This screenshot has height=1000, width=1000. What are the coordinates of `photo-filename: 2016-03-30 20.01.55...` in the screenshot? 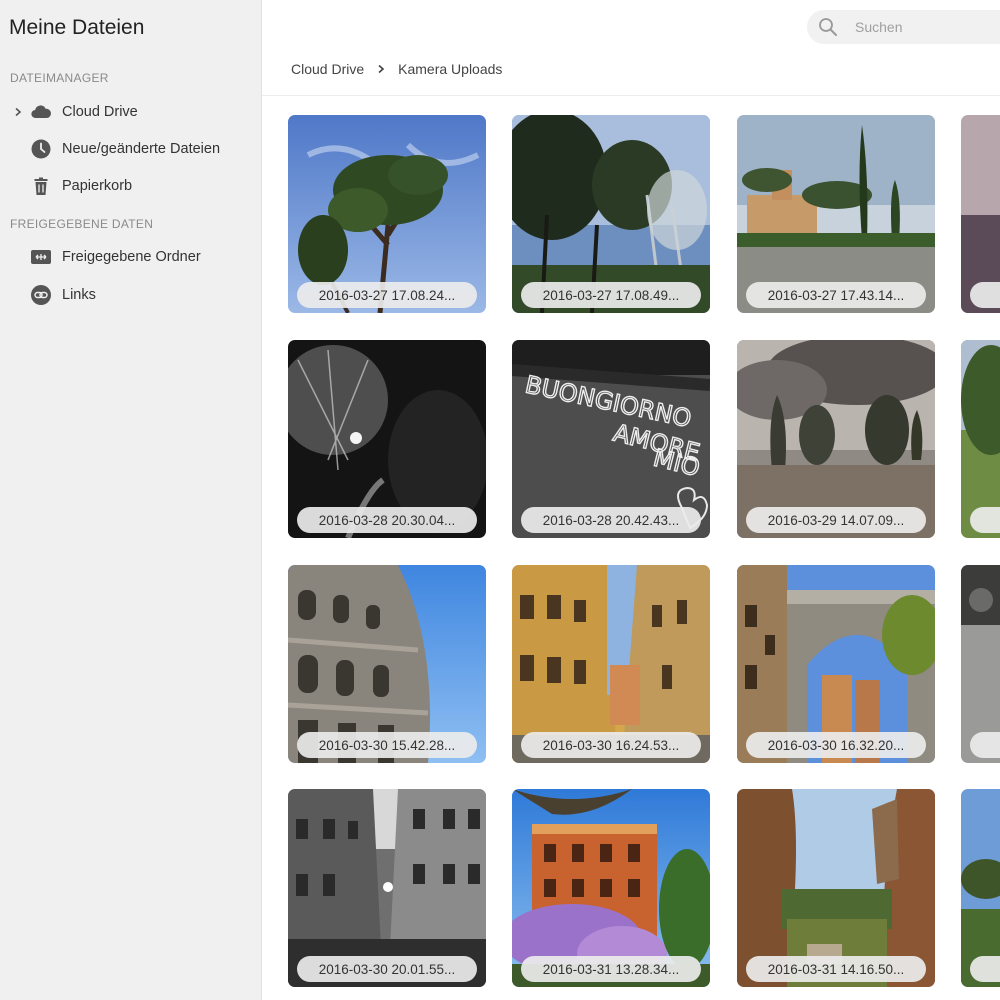 It's located at (387, 969).